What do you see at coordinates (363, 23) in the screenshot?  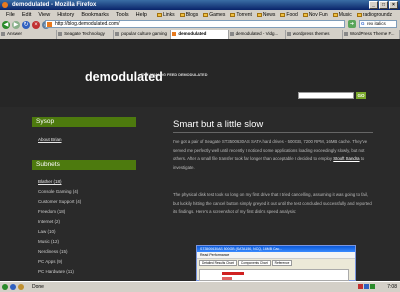 I see `google-icon: G` at bounding box center [363, 23].